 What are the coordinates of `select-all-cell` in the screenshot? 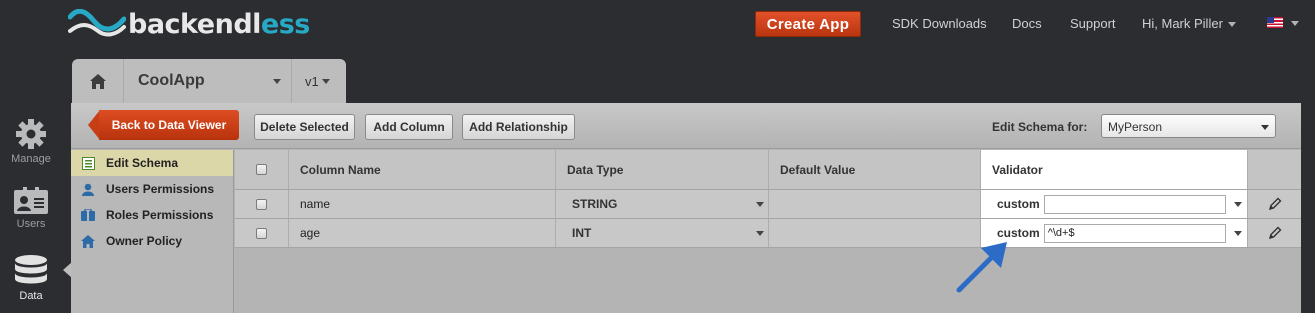 It's located at (262, 169).